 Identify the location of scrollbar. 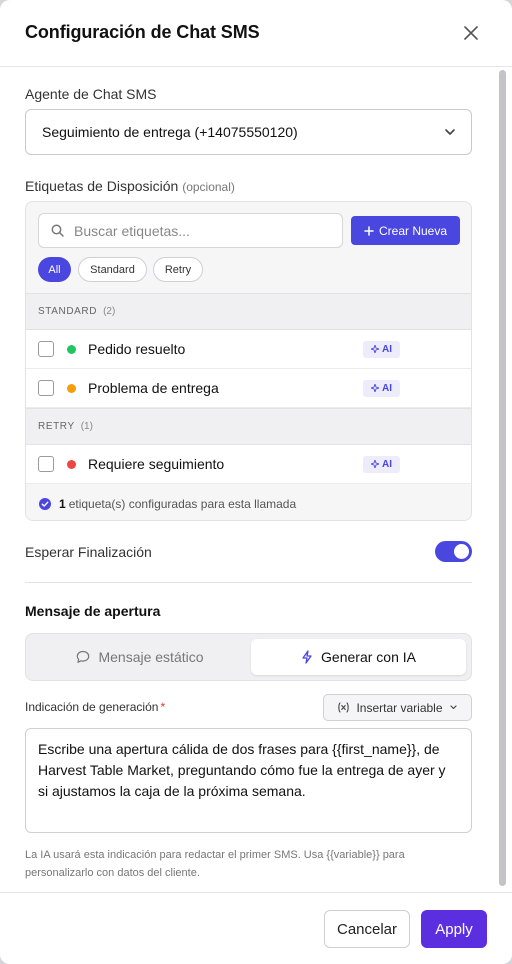
(503, 479).